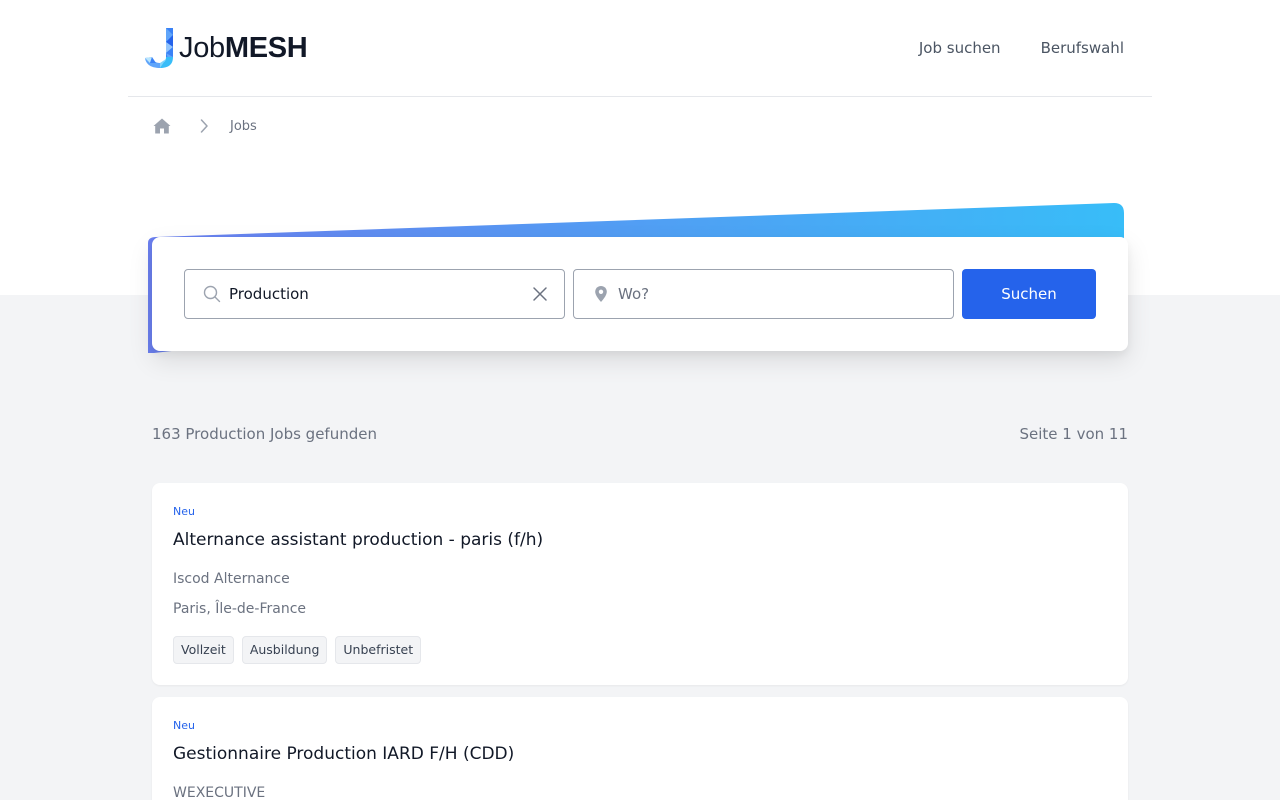  What do you see at coordinates (240, 609) in the screenshot?
I see `job-location: Paris, Île-de-France` at bounding box center [240, 609].